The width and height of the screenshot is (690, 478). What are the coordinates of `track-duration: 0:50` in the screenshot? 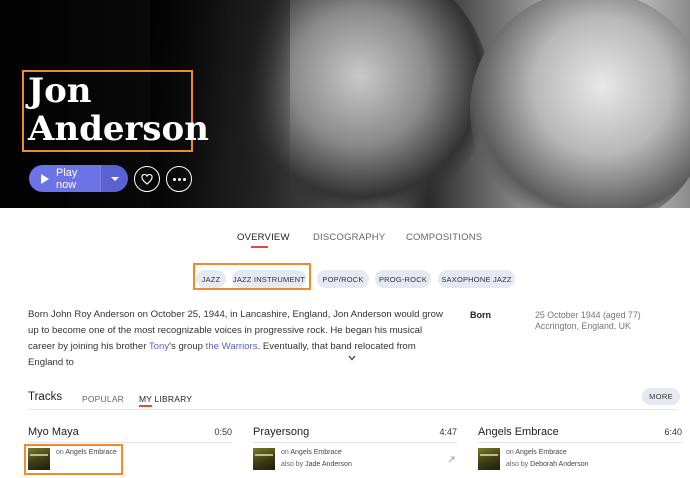 It's located at (223, 432).